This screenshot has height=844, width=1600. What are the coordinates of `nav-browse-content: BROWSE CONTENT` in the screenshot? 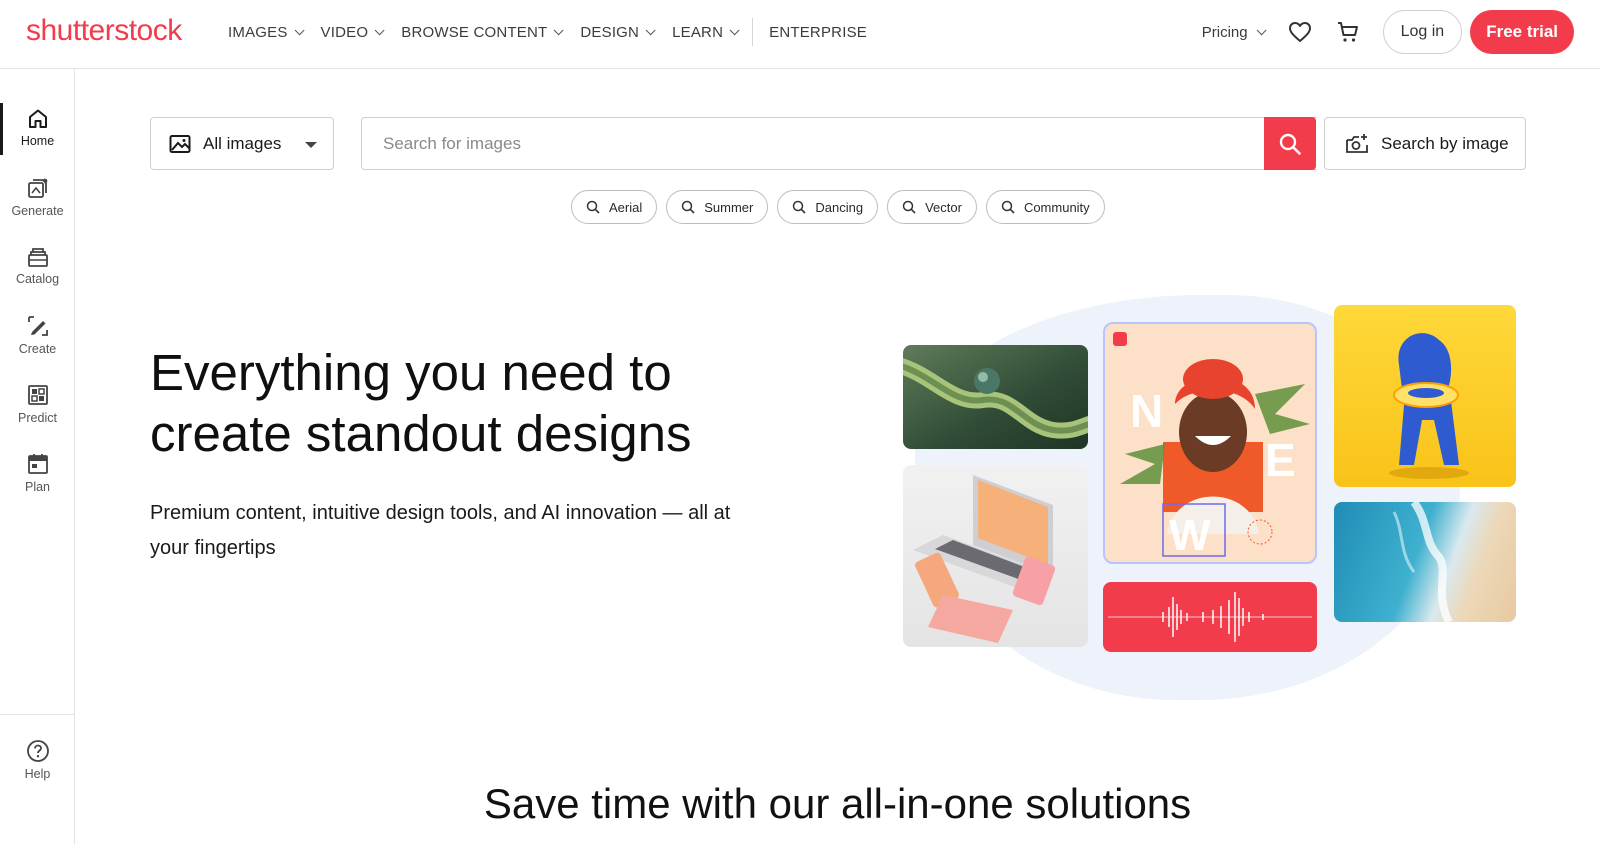 It's located at (482, 32).